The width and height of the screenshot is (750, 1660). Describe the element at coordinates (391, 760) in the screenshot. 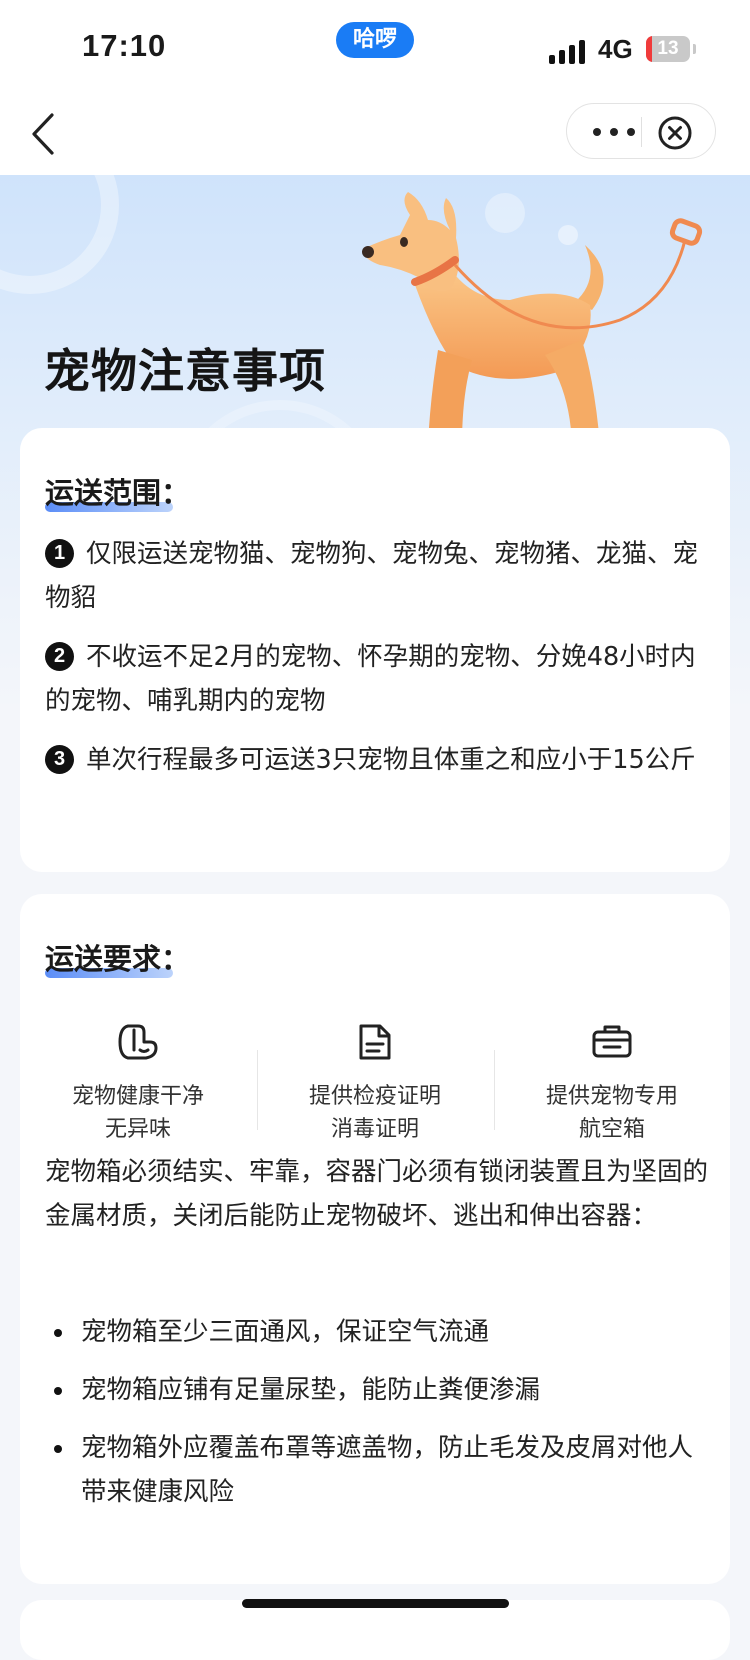

I see `scope-item-text: 单次行程最多可运送3只宠物且体重之和应小于15公斤` at that location.